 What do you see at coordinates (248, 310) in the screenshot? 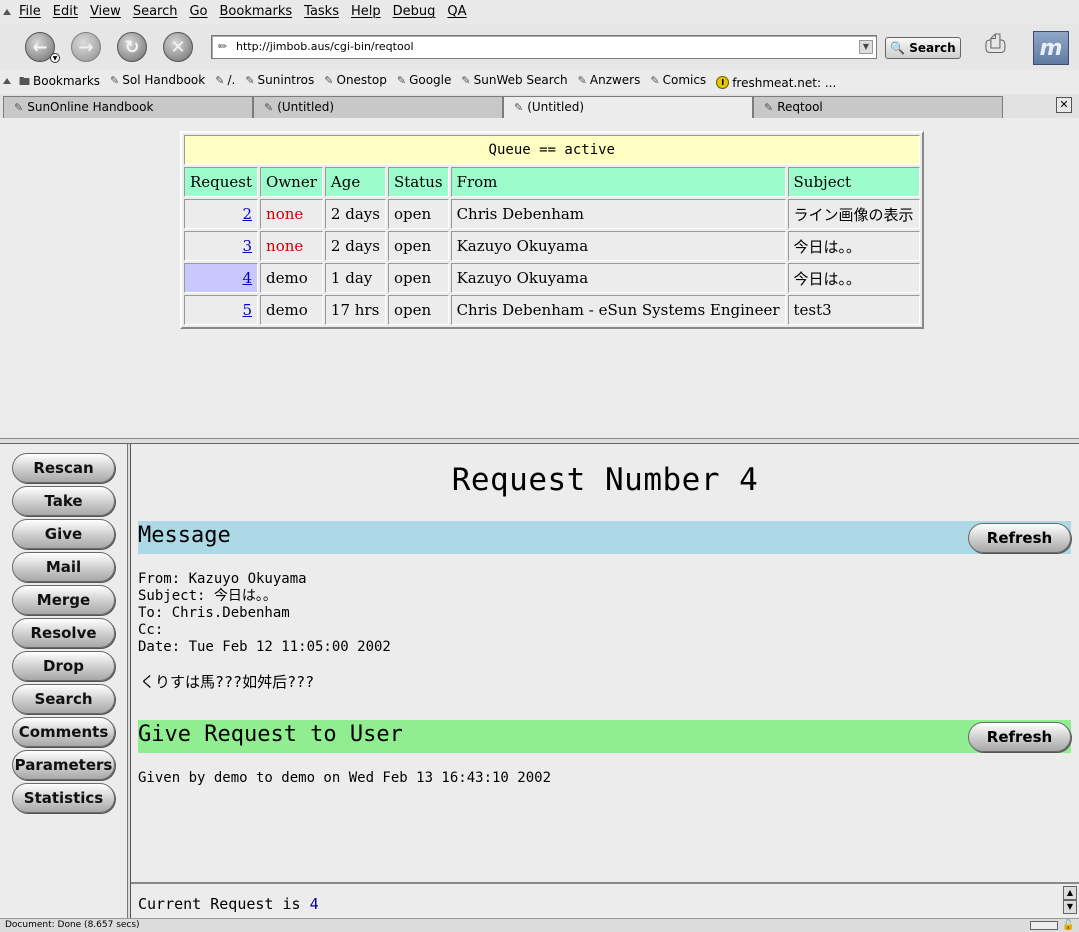
I see `request-link: 5` at bounding box center [248, 310].